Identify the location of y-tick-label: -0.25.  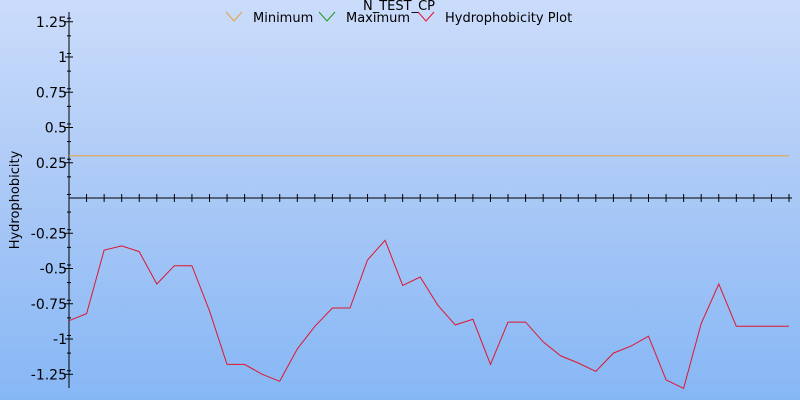
(49, 234).